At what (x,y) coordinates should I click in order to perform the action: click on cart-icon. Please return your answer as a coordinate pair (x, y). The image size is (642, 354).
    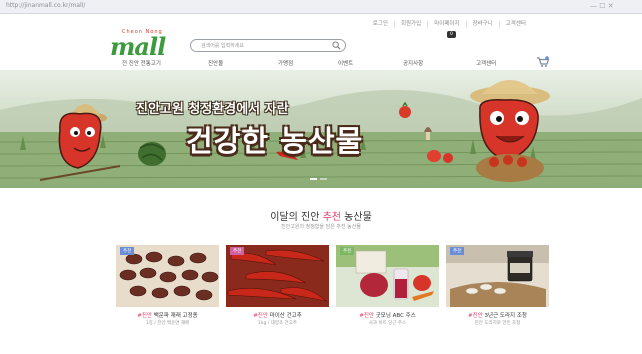
    Looking at the image, I should click on (543, 62).